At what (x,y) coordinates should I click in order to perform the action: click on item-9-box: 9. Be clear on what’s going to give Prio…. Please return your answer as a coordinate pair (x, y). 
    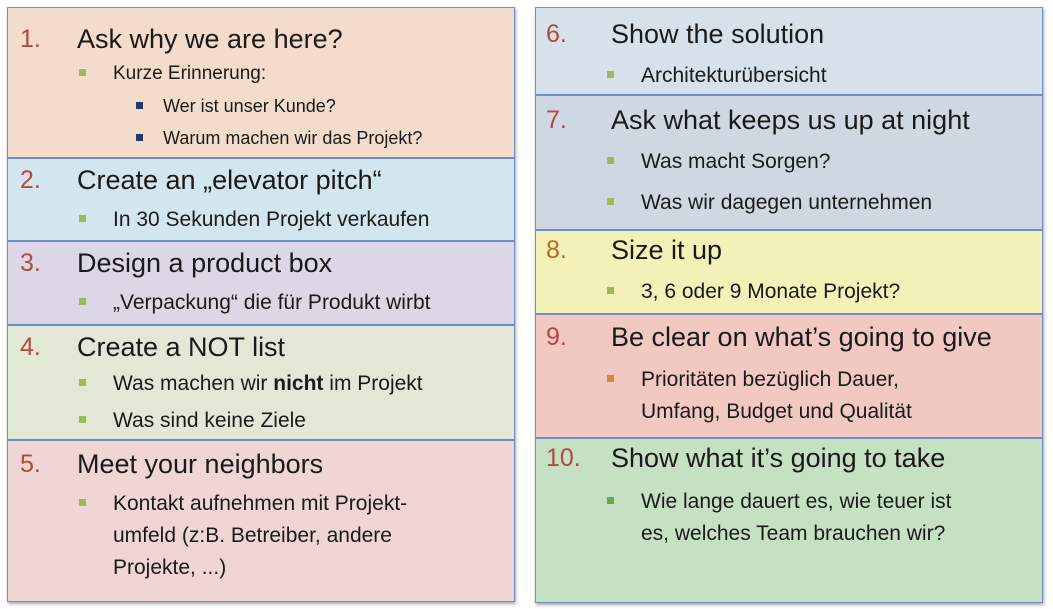
    Looking at the image, I should click on (789, 376).